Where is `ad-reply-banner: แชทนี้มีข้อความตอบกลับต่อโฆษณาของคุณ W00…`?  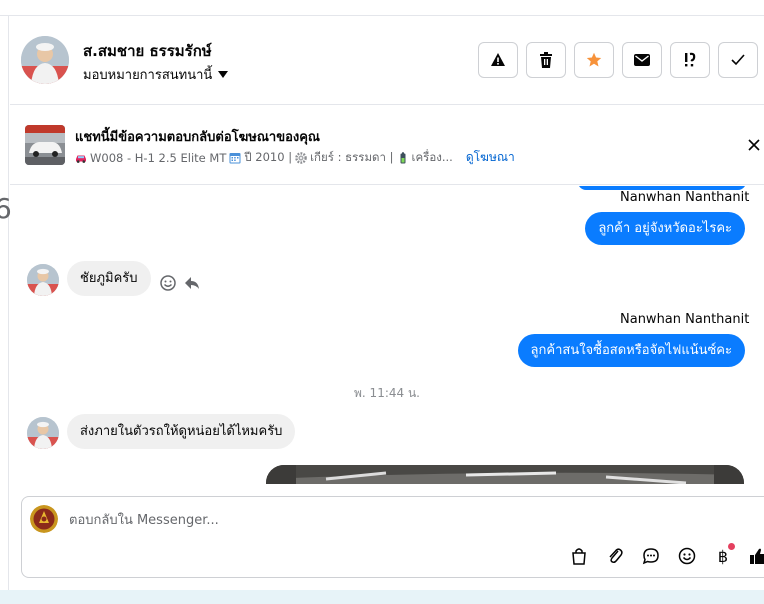
ad-reply-banner: แชทนี้มีข้อความตอบกลับต่อโฆษณาของคุณ W00… is located at coordinates (387, 145).